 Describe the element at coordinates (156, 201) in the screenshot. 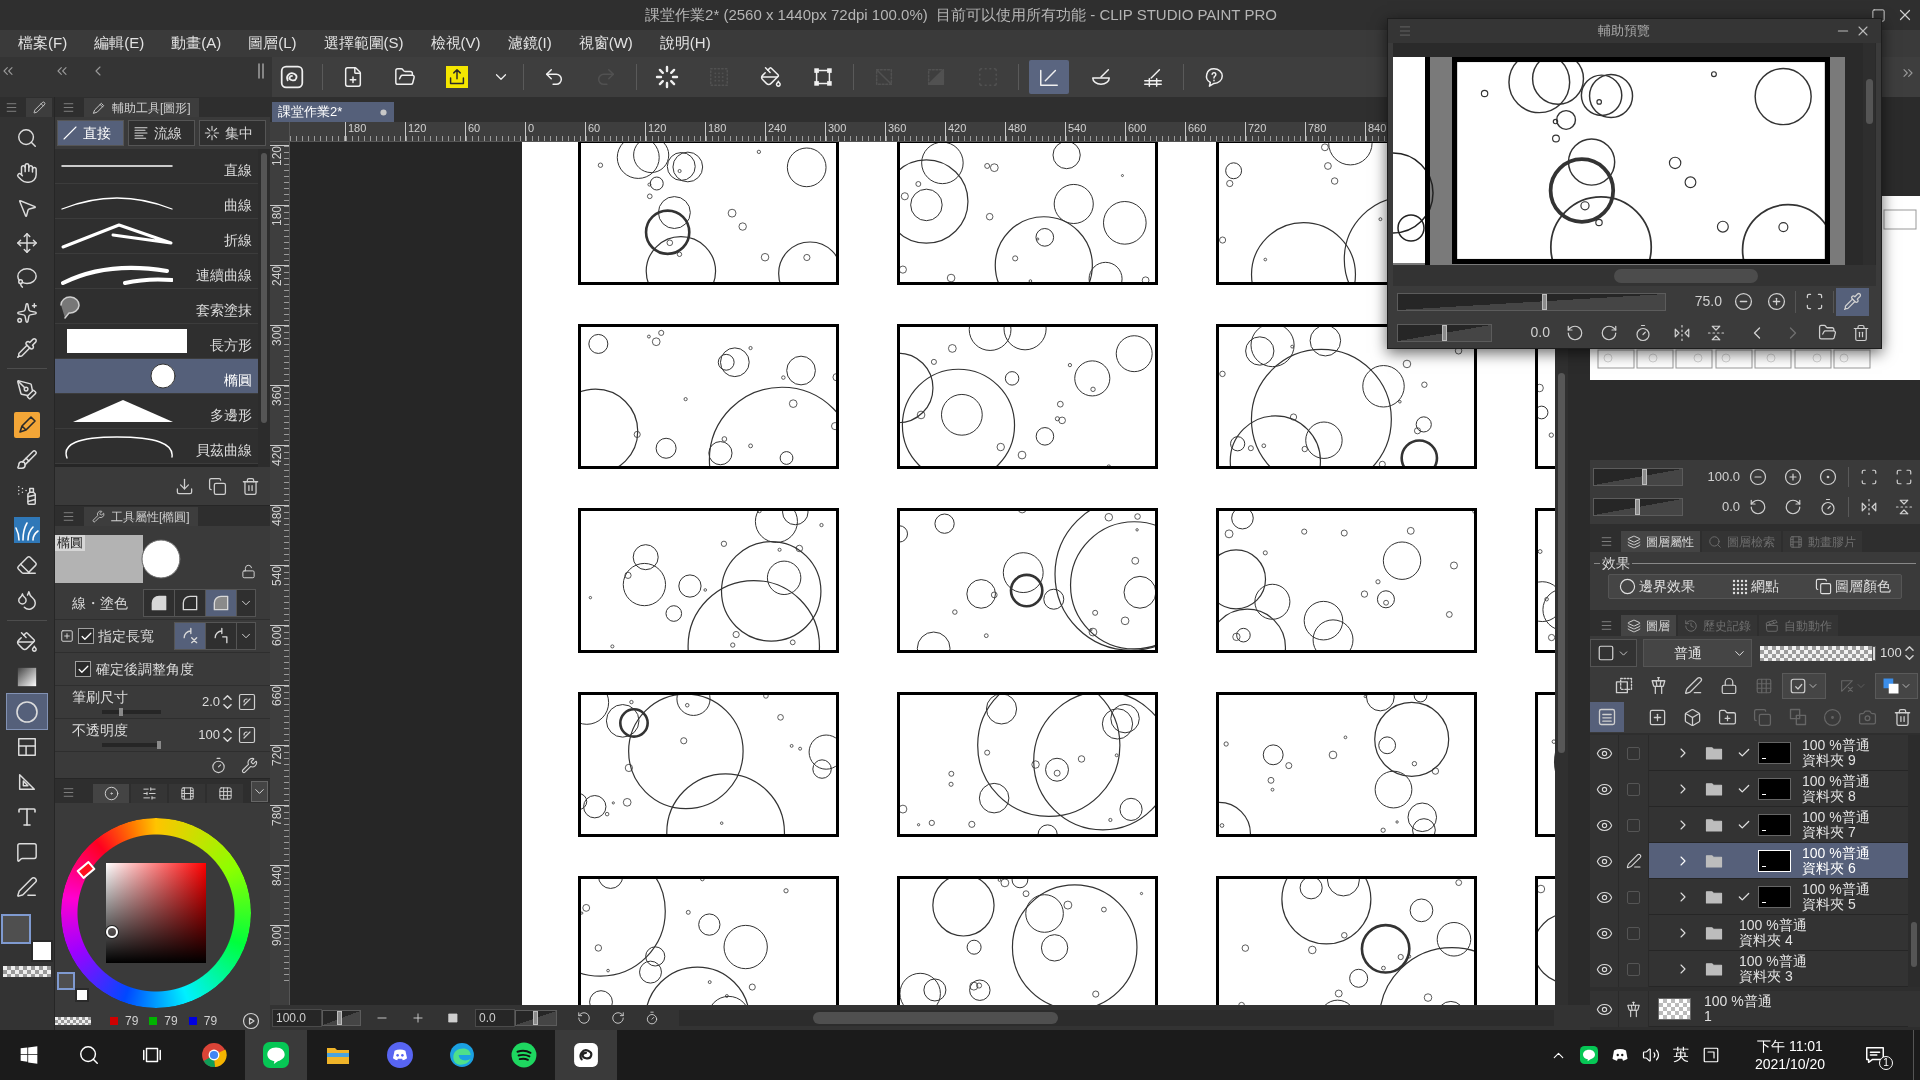

I see `sub-tool-item: 曲線` at that location.